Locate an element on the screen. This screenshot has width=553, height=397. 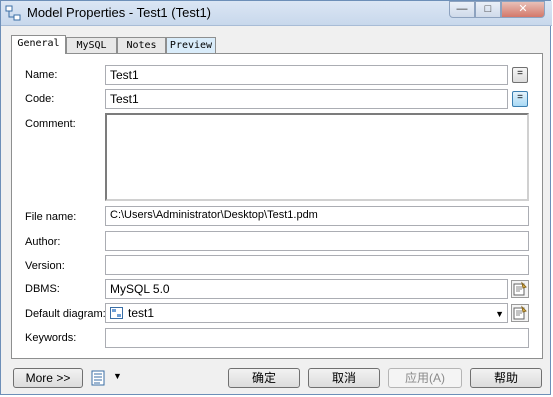
code-equal-button: = is located at coordinates (520, 99).